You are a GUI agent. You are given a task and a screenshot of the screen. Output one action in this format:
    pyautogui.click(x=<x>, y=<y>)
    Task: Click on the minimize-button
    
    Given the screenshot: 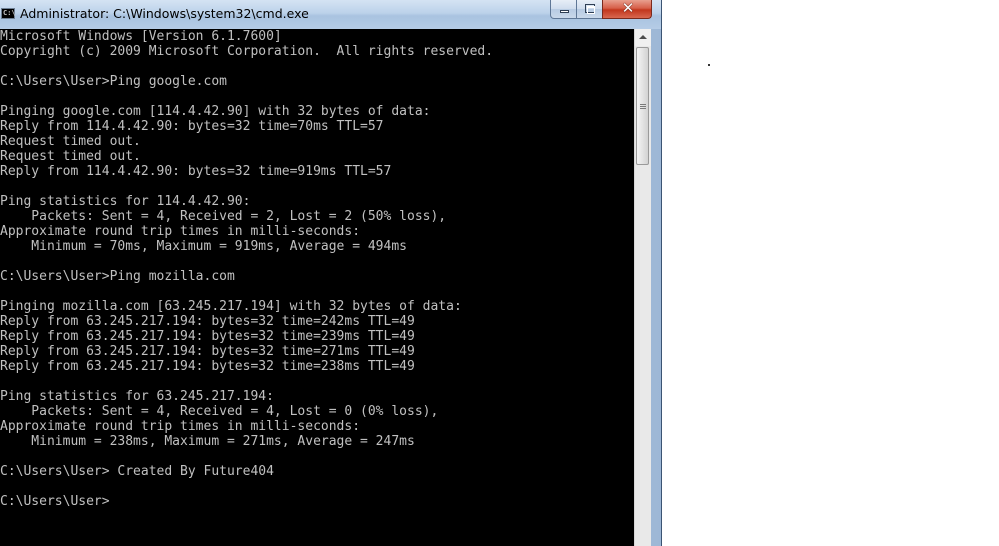 What is the action you would take?
    pyautogui.click(x=563, y=9)
    